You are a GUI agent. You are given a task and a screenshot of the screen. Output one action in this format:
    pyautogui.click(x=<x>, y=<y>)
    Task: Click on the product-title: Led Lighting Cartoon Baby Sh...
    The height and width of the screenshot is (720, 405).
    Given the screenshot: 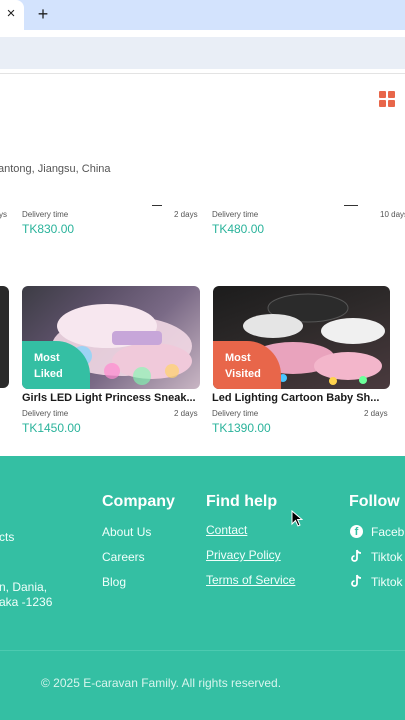 What is the action you would take?
    pyautogui.click(x=302, y=398)
    